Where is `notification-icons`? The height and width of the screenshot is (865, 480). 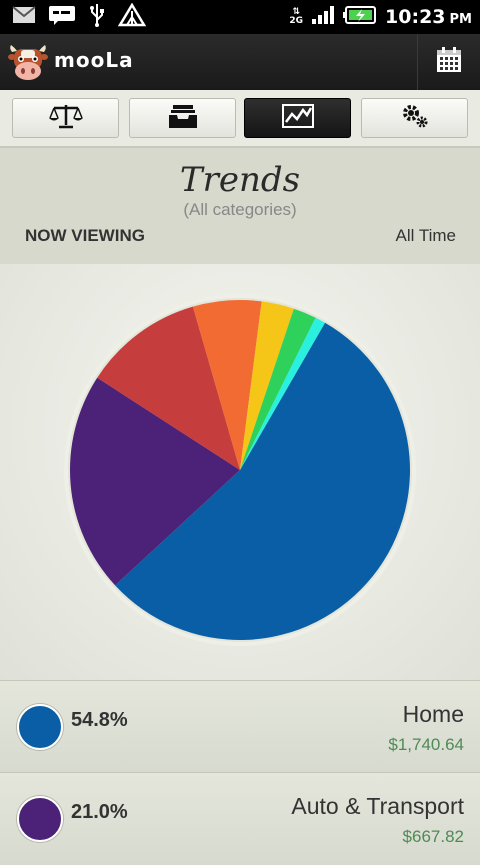 notification-icons is located at coordinates (79, 16).